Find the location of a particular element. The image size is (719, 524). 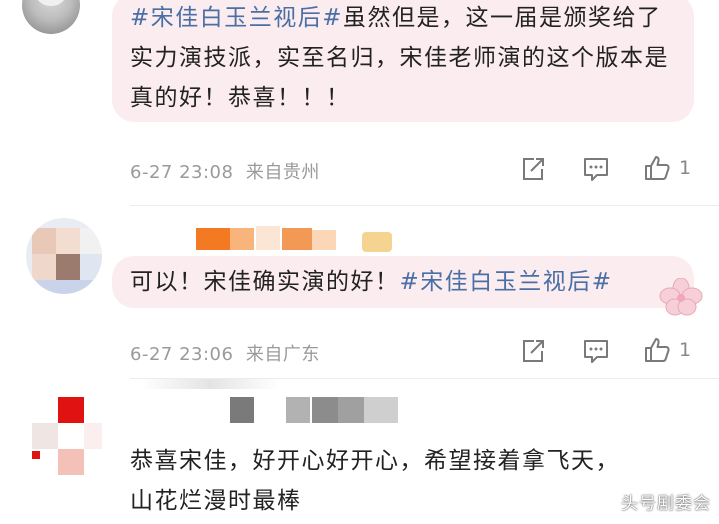

comment-time: 6-27 23:08 is located at coordinates (182, 172).